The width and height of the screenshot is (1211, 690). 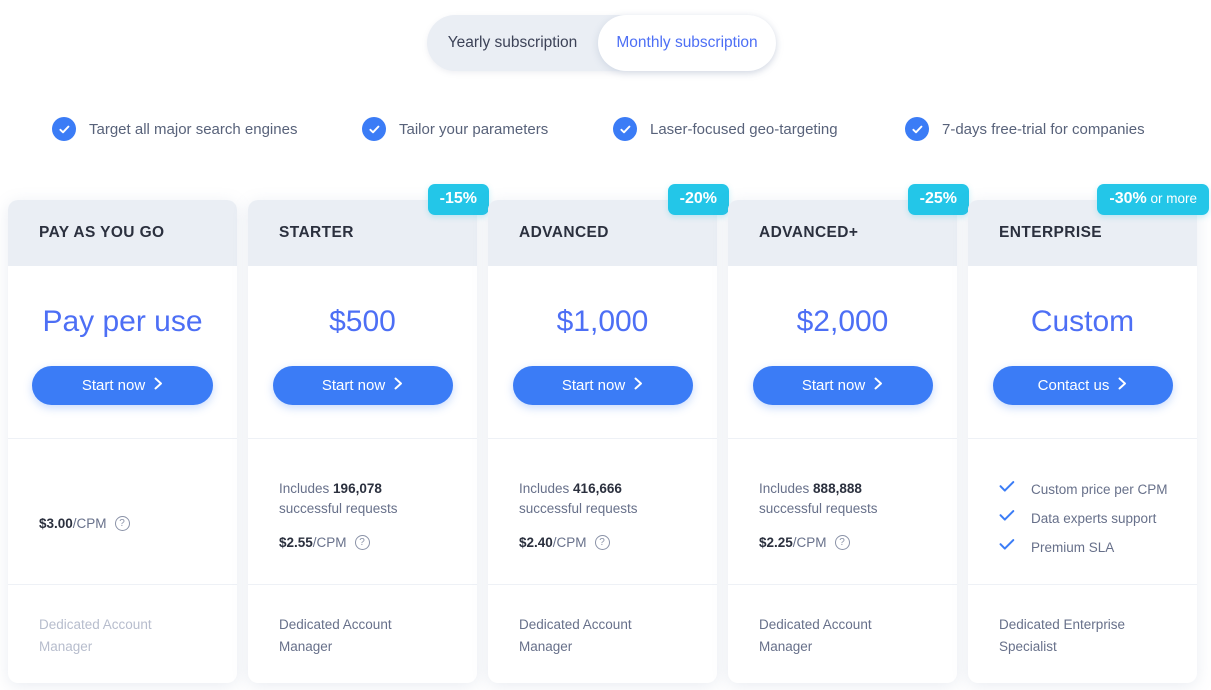 What do you see at coordinates (1171, 198) in the screenshot?
I see `discount-badge-suffix: or more` at bounding box center [1171, 198].